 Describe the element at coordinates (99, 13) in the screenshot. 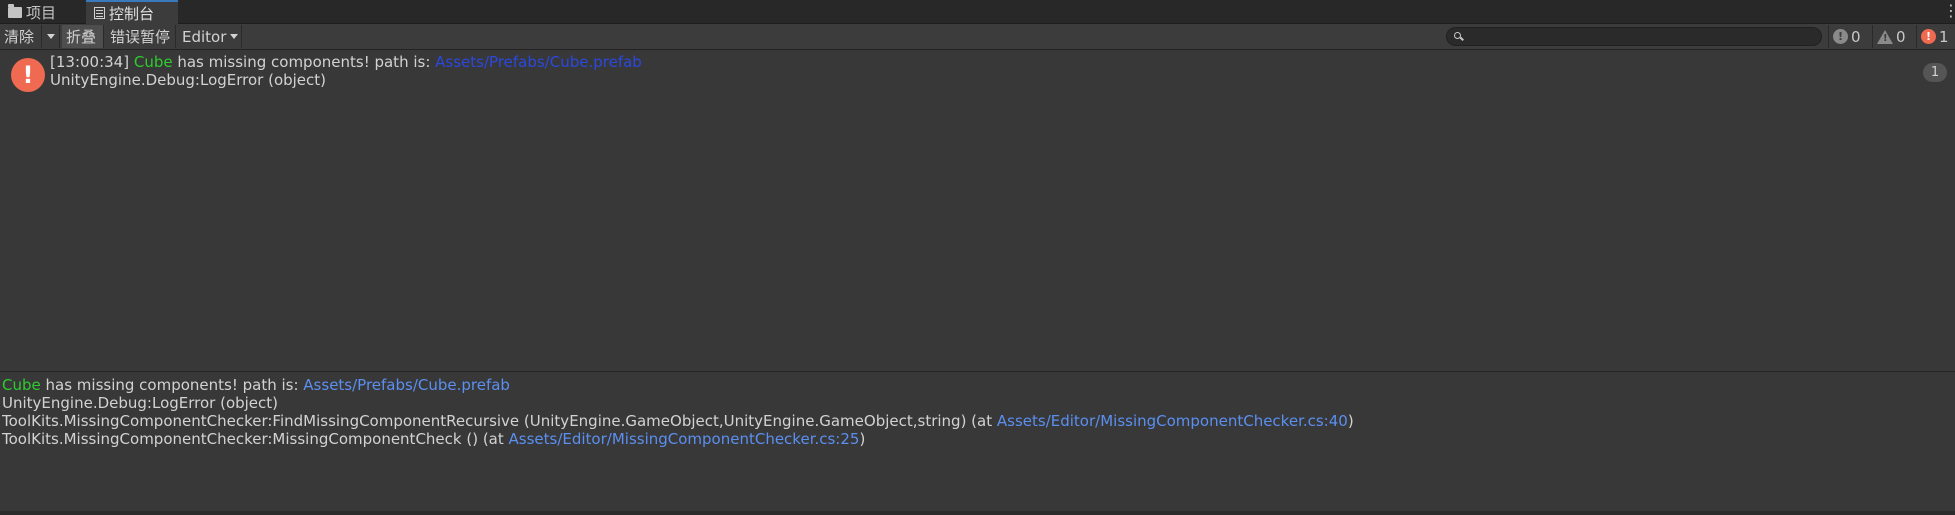

I see `console-icon` at that location.